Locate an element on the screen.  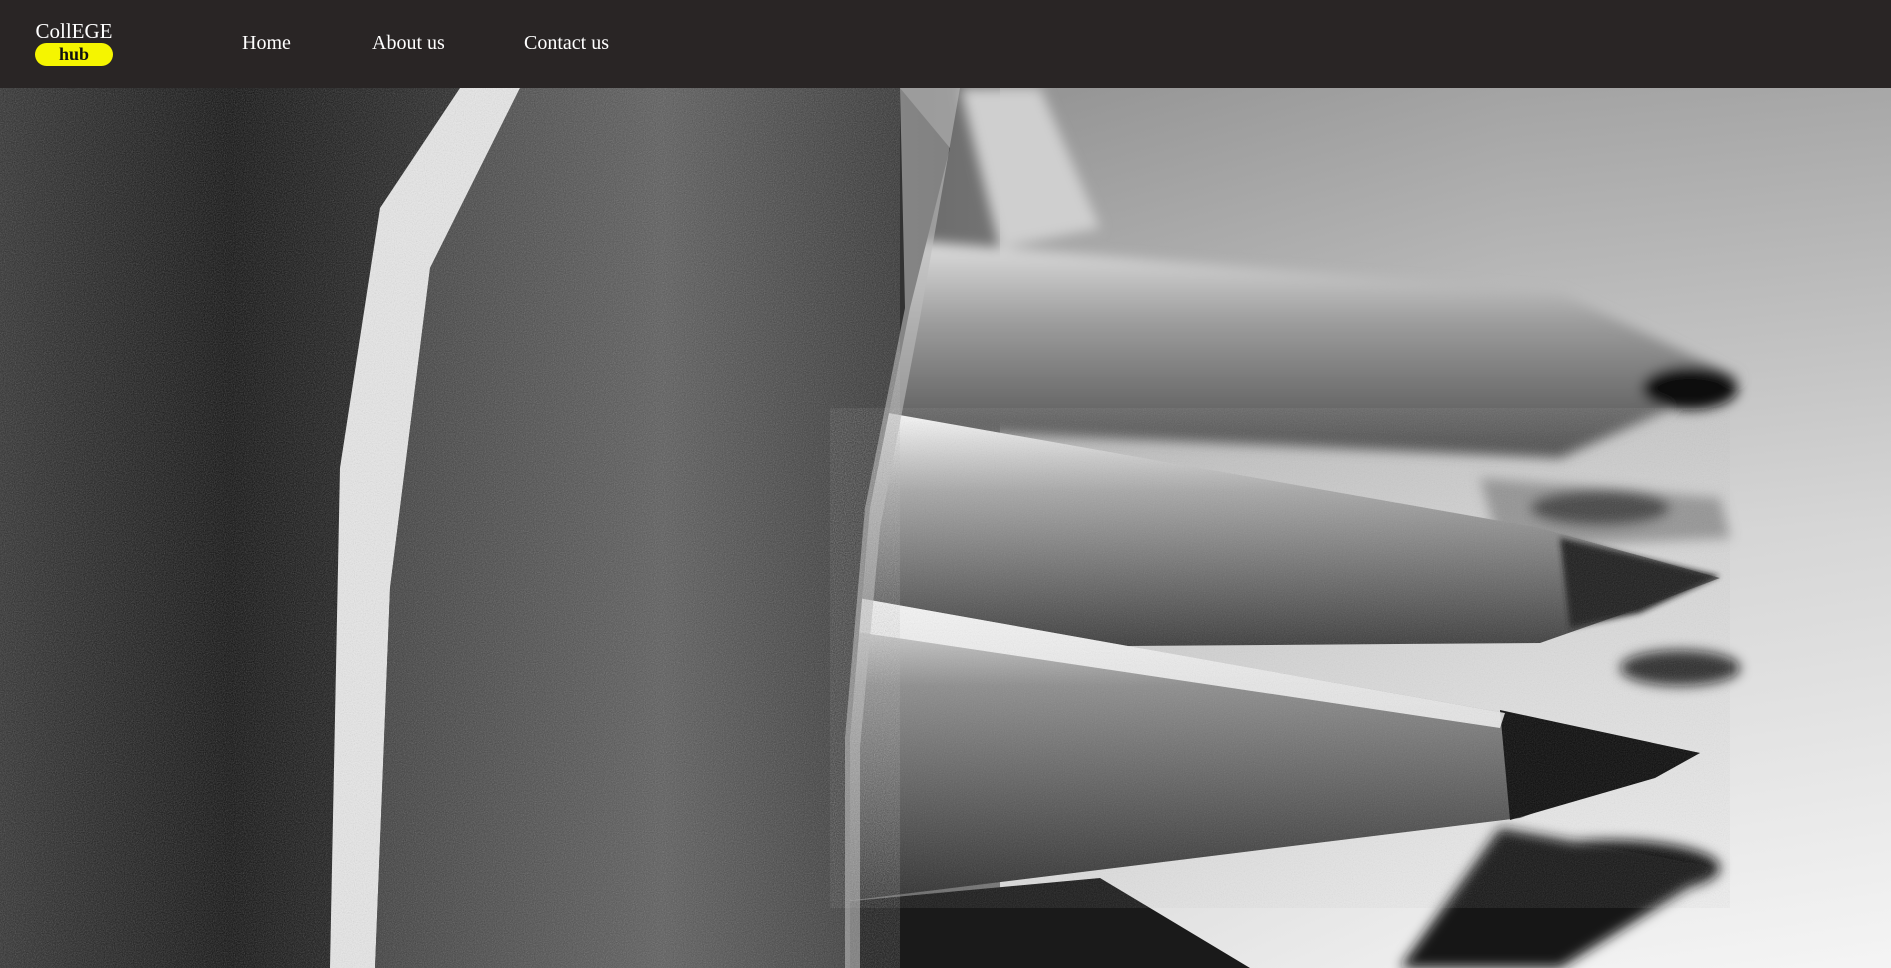
brand-logo: CollEGE hub is located at coordinates (74, 43).